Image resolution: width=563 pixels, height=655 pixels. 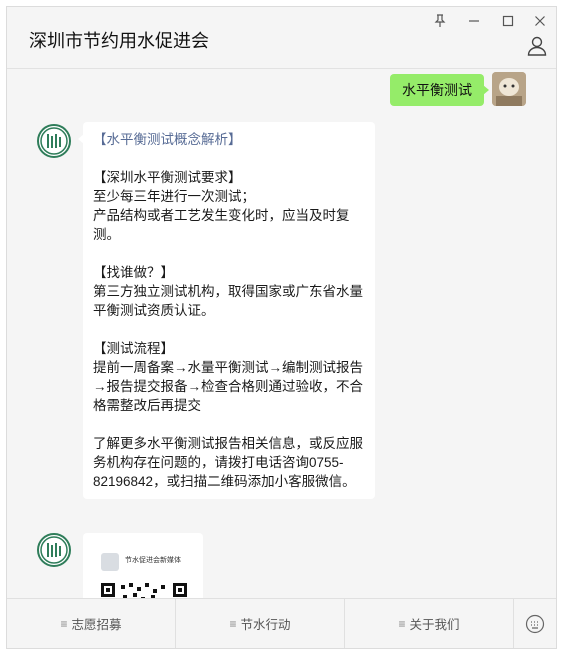 I want to click on chat-title: 深圳市节约用水促进会, so click(x=119, y=41).